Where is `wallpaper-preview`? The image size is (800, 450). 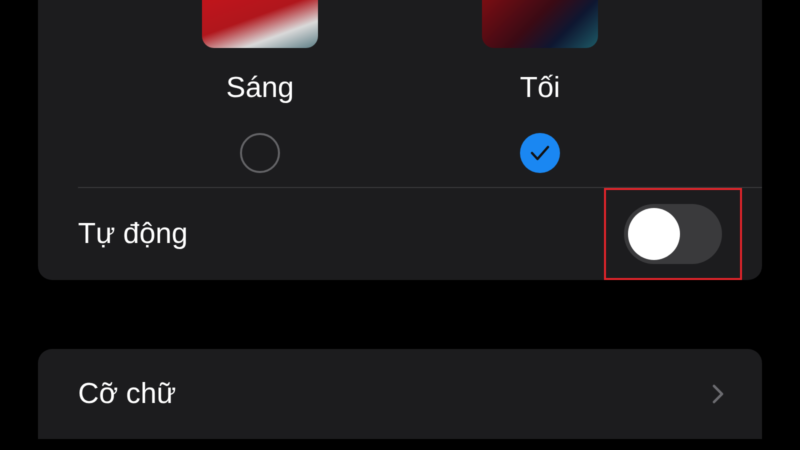
wallpaper-preview is located at coordinates (260, 24).